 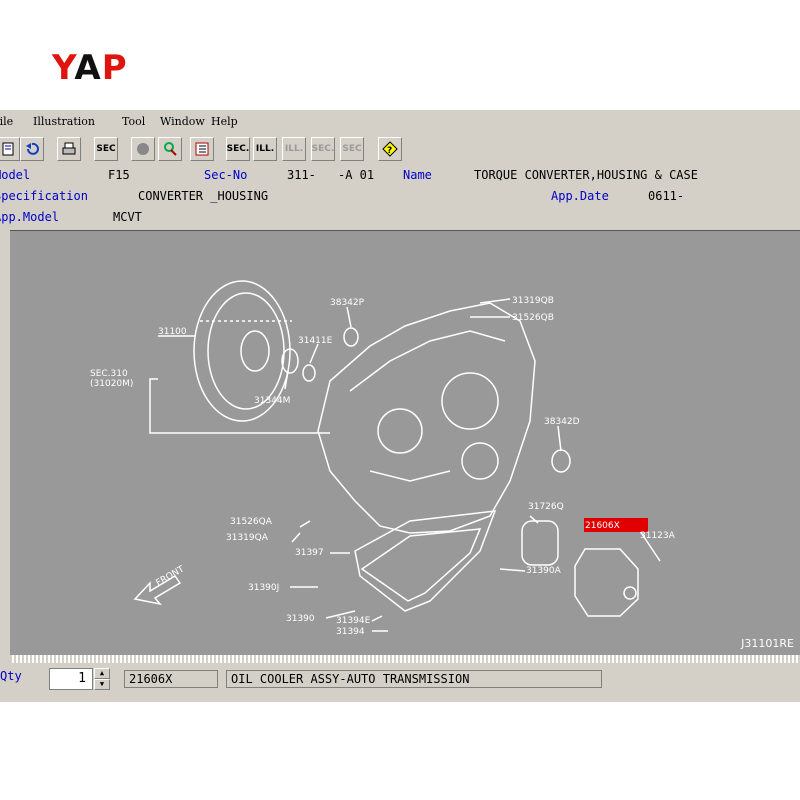 What do you see at coordinates (562, 422) in the screenshot?
I see `label-38342d: 38342D` at bounding box center [562, 422].